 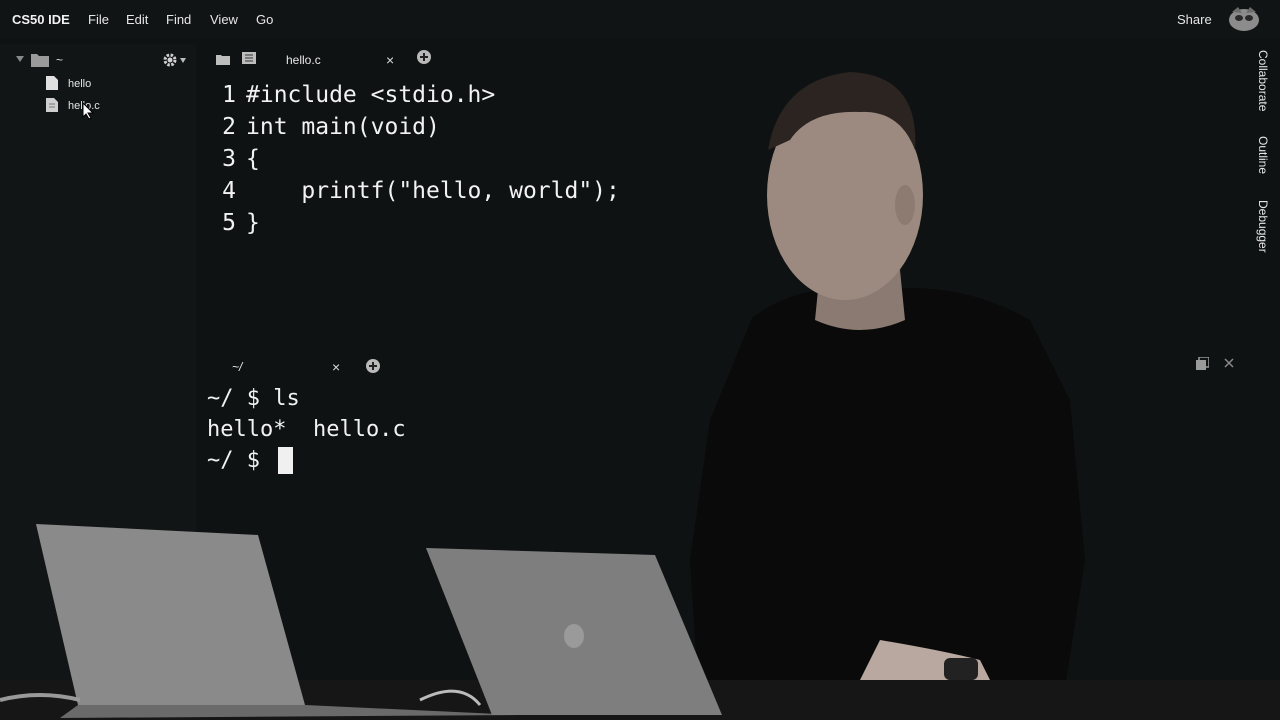 What do you see at coordinates (41, 19) in the screenshot?
I see `app-brand: CS50 IDE` at bounding box center [41, 19].